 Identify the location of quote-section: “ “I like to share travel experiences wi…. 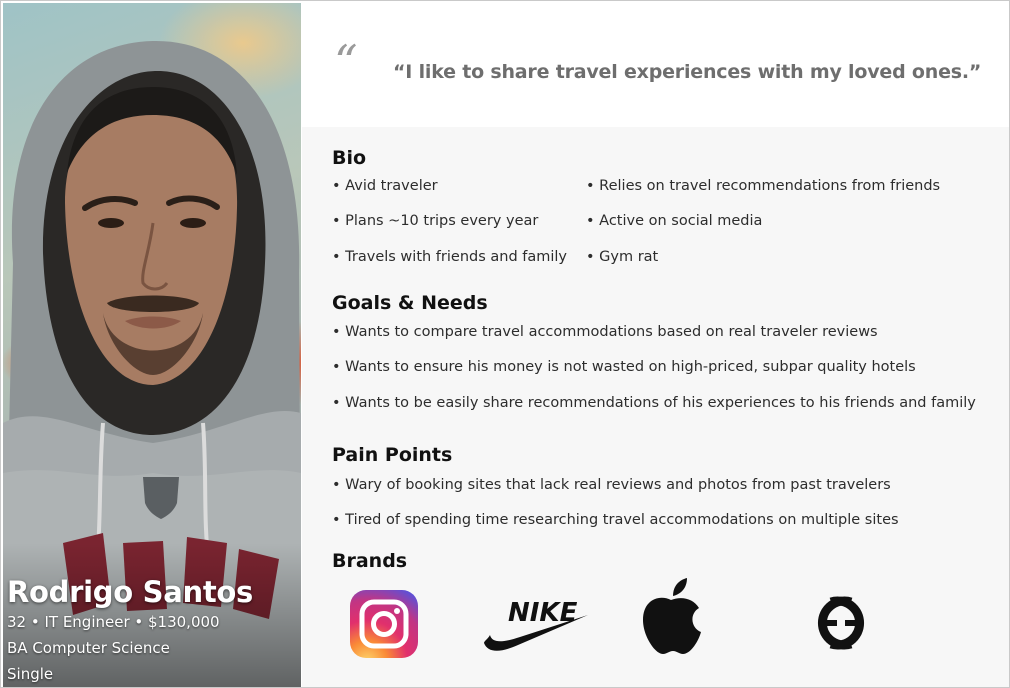
(655, 65).